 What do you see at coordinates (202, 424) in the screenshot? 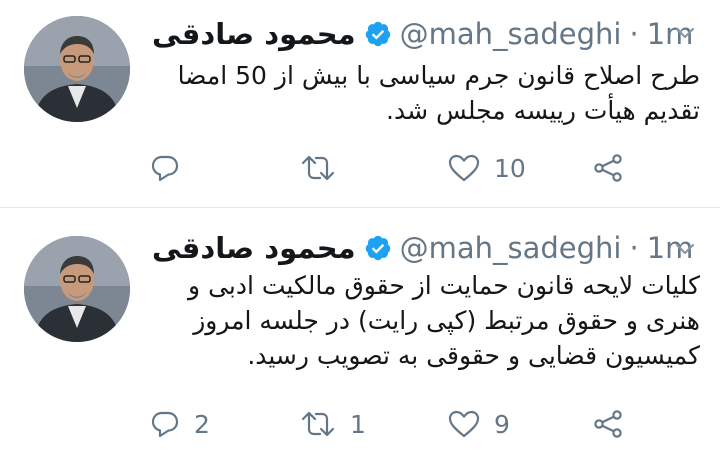
I see `reply-count: 2` at bounding box center [202, 424].